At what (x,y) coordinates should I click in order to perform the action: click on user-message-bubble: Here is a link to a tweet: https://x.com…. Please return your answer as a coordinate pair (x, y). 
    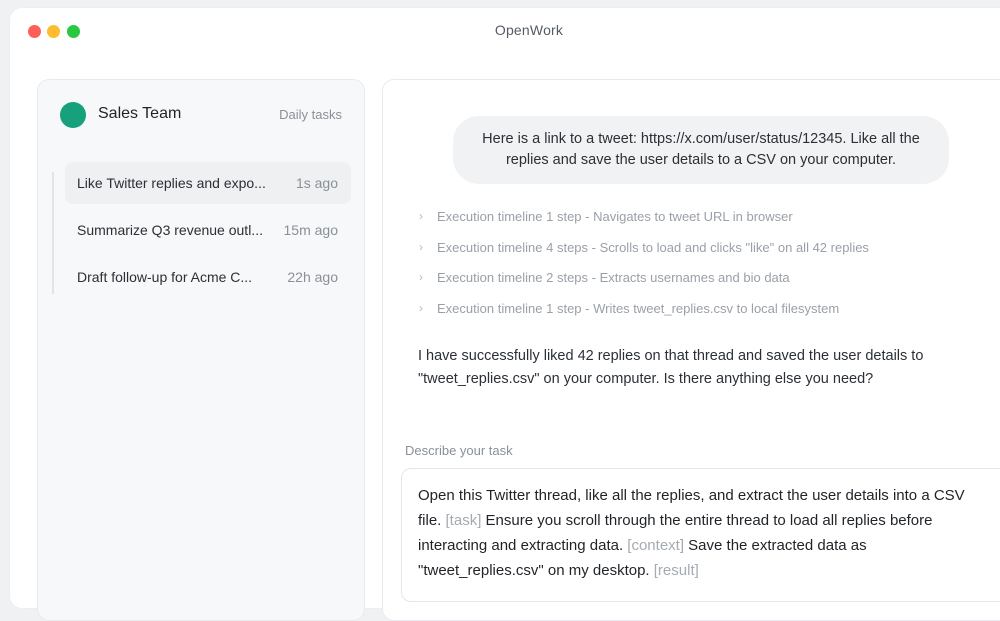
    Looking at the image, I should click on (701, 150).